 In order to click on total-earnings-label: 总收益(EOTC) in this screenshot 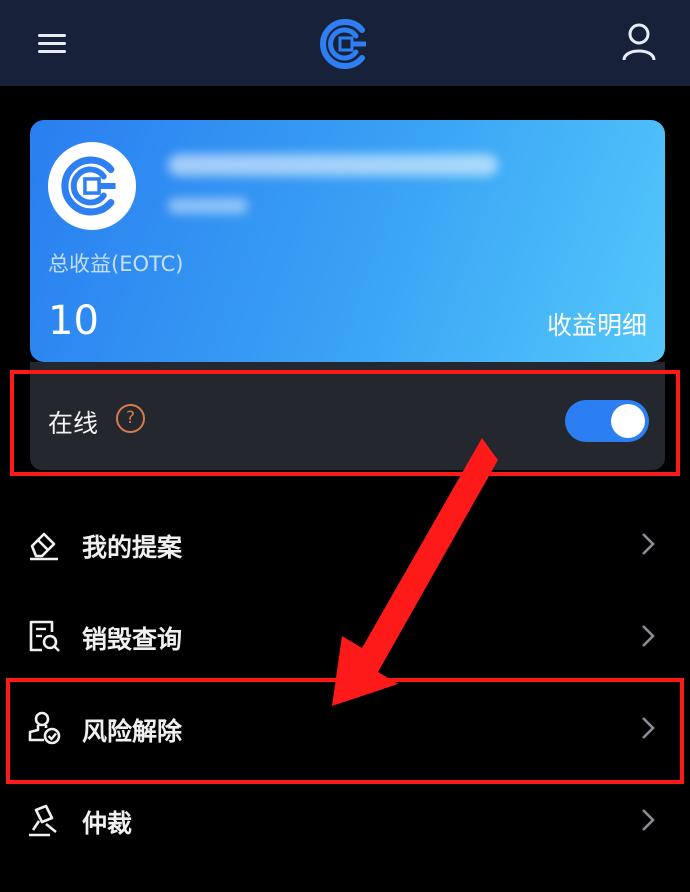, I will do `click(116, 264)`.